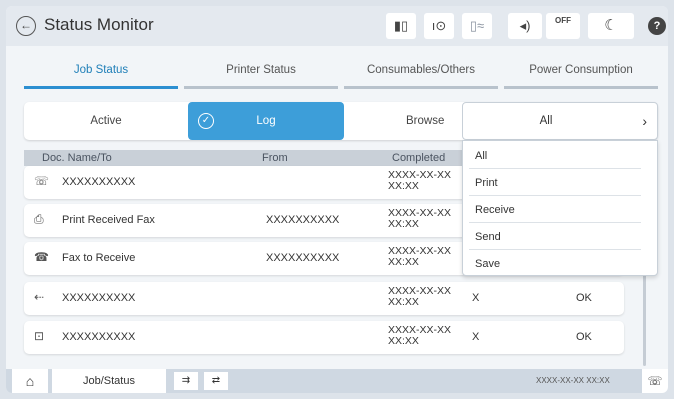  Describe the element at coordinates (563, 26) in the screenshot. I see `quiet-mode-icon: OFF` at that location.